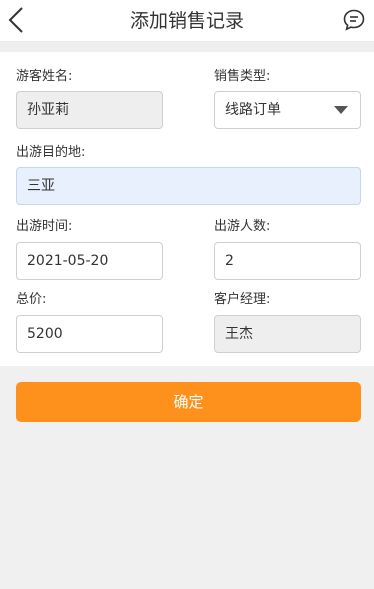 The width and height of the screenshot is (374, 589). I want to click on app-header: 添加销售记录, so click(187, 21).